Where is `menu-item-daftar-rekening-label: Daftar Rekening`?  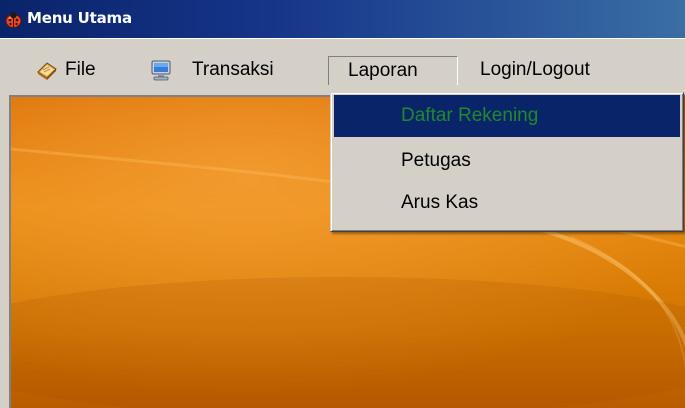
menu-item-daftar-rekening-label: Daftar Rekening is located at coordinates (470, 115).